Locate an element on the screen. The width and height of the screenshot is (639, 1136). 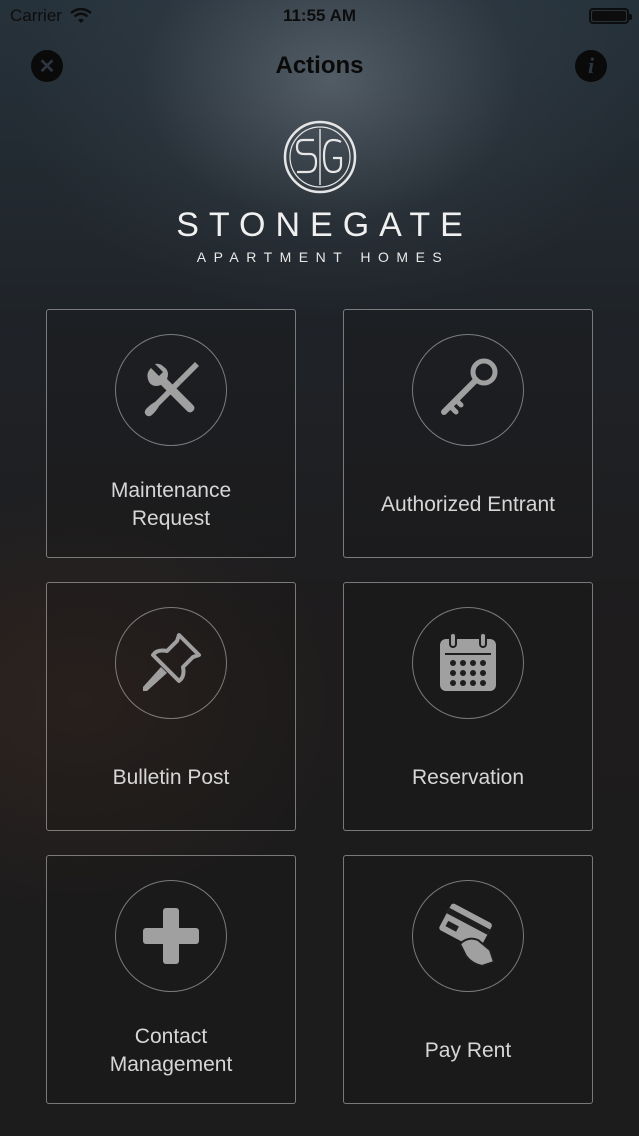
info-button: i is located at coordinates (591, 66).